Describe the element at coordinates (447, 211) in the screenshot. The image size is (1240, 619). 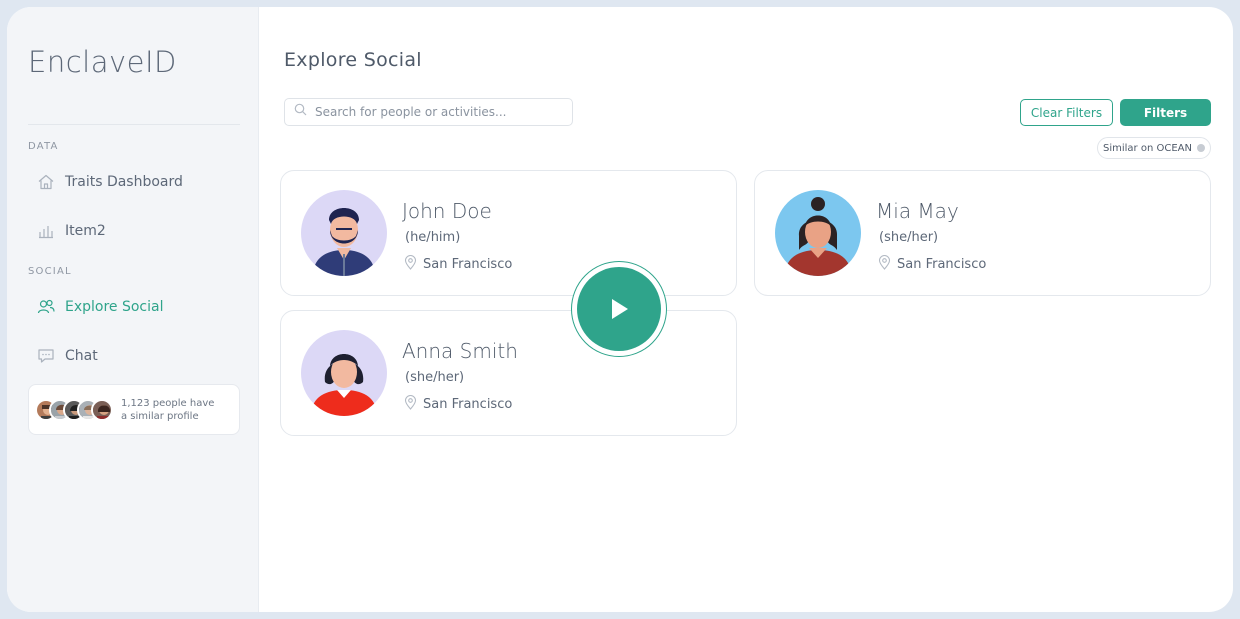
I see `person-name: John Doe` at that location.